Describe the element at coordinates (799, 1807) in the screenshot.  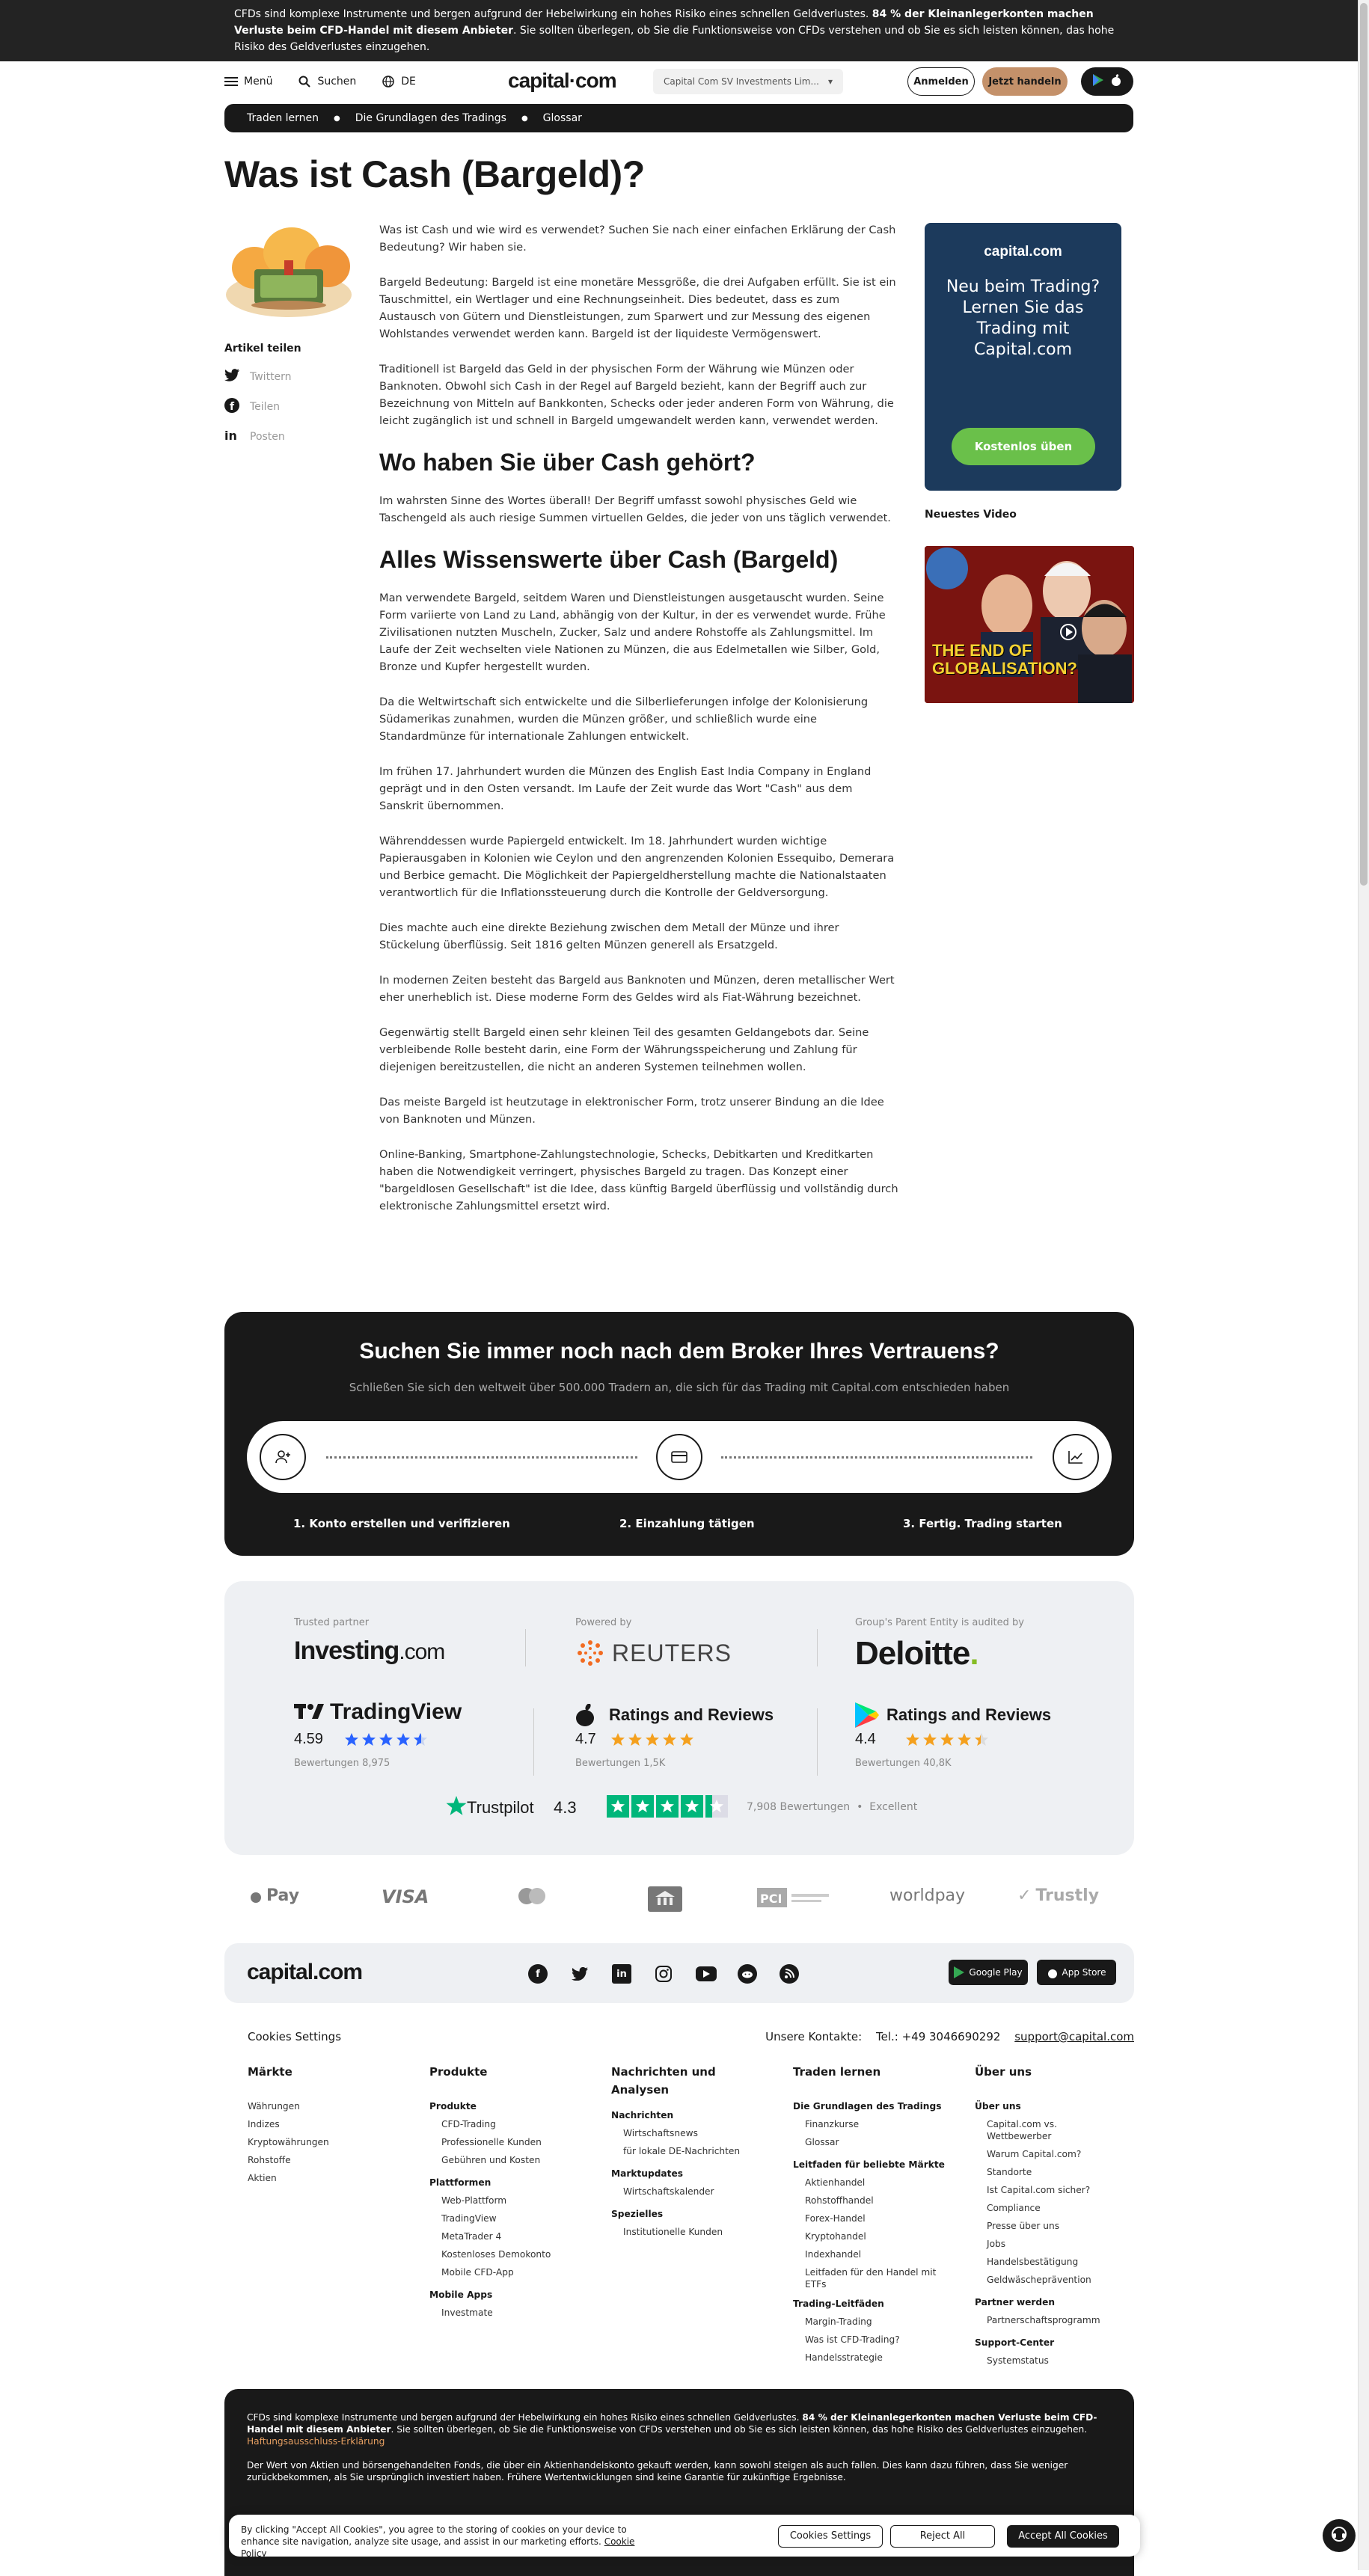
I see `trustpilot-review-count: 7,908 Bewertungen` at that location.